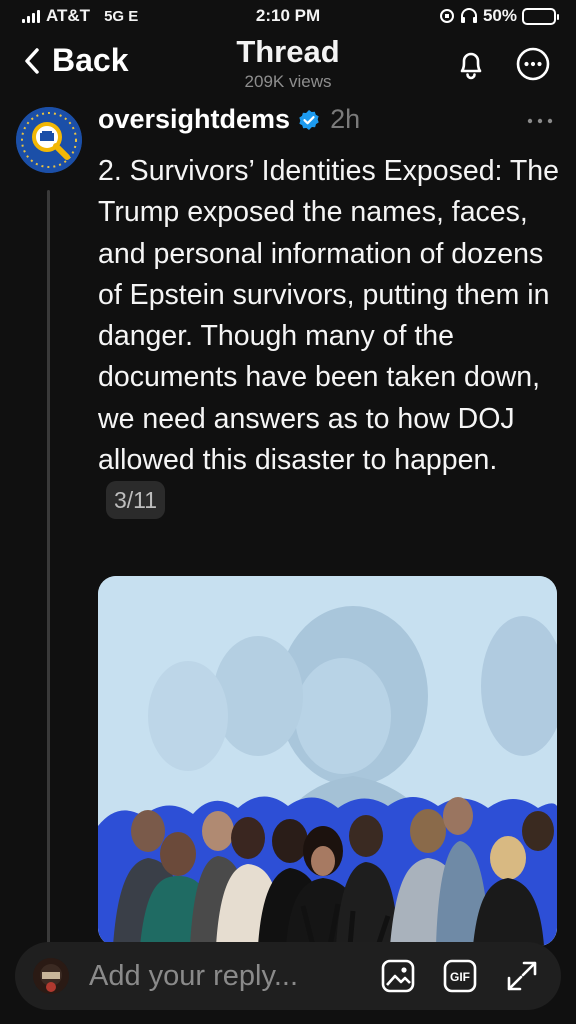 This screenshot has width=576, height=1024. What do you see at coordinates (540, 121) in the screenshot?
I see `post-more-icon` at bounding box center [540, 121].